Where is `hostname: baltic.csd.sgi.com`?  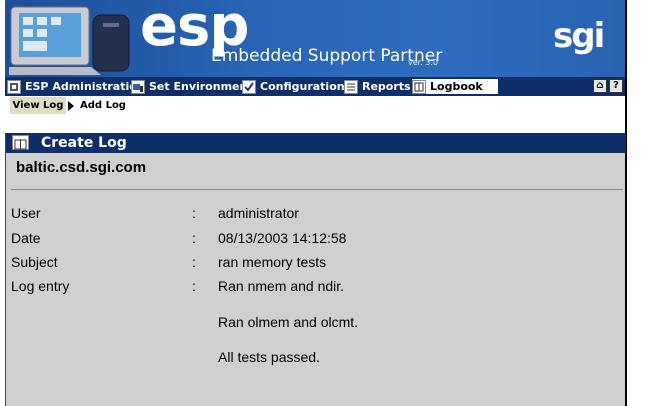
hostname: baltic.csd.sgi.com is located at coordinates (81, 167).